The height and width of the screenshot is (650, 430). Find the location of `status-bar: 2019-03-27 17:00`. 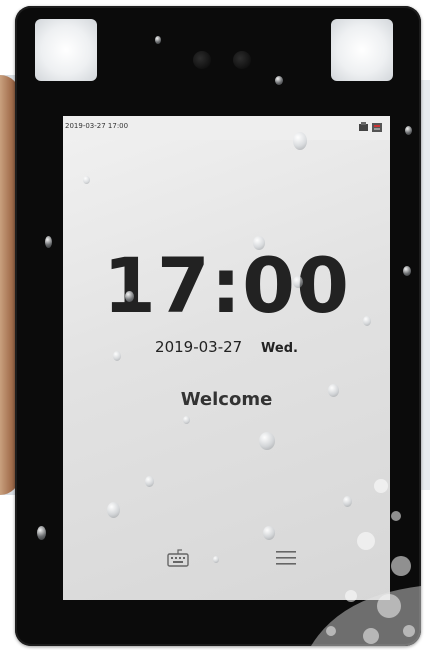

status-bar: 2019-03-27 17:00 is located at coordinates (226, 128).